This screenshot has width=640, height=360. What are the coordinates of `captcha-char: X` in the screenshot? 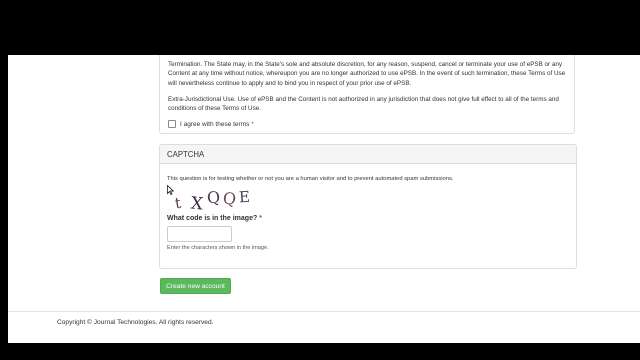 It's located at (197, 203).